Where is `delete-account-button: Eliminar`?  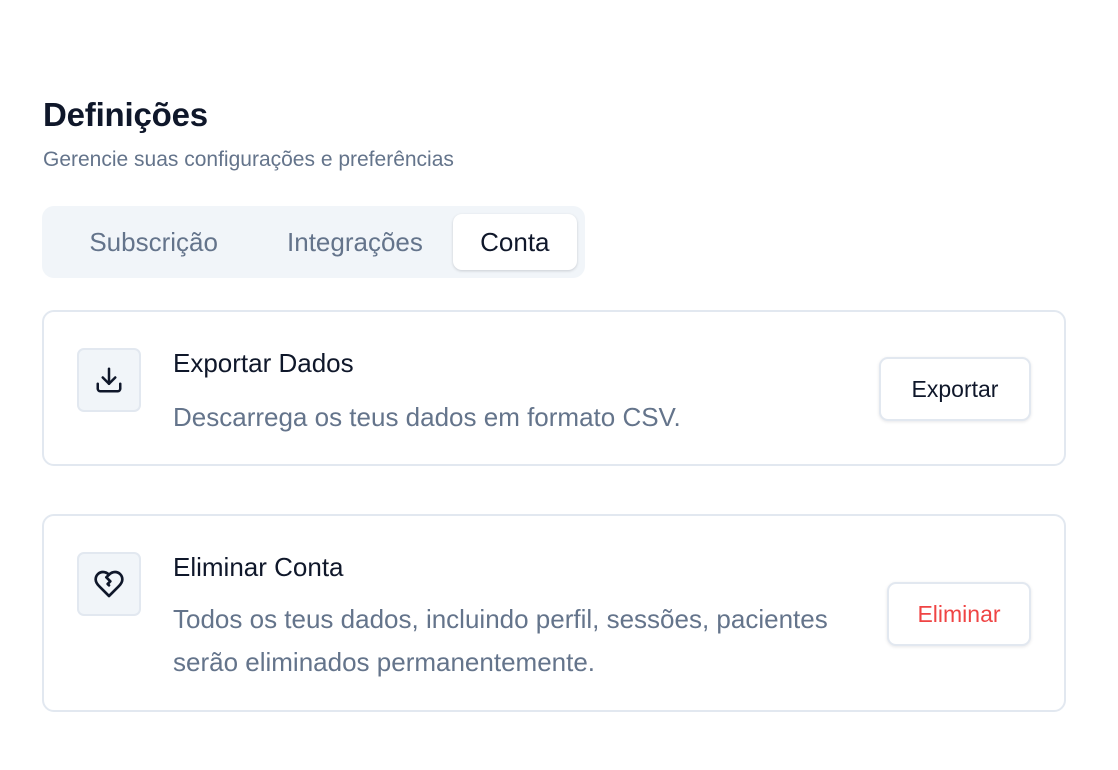 delete-account-button: Eliminar is located at coordinates (959, 614).